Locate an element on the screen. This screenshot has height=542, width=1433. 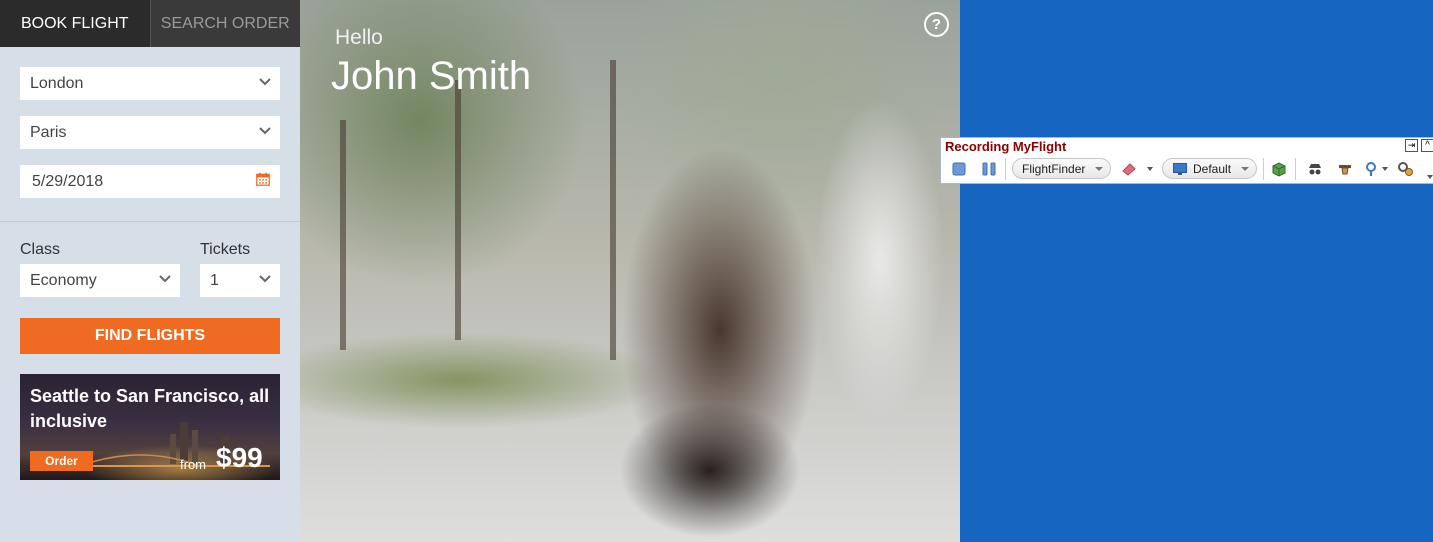
eraser-button is located at coordinates (1129, 168).